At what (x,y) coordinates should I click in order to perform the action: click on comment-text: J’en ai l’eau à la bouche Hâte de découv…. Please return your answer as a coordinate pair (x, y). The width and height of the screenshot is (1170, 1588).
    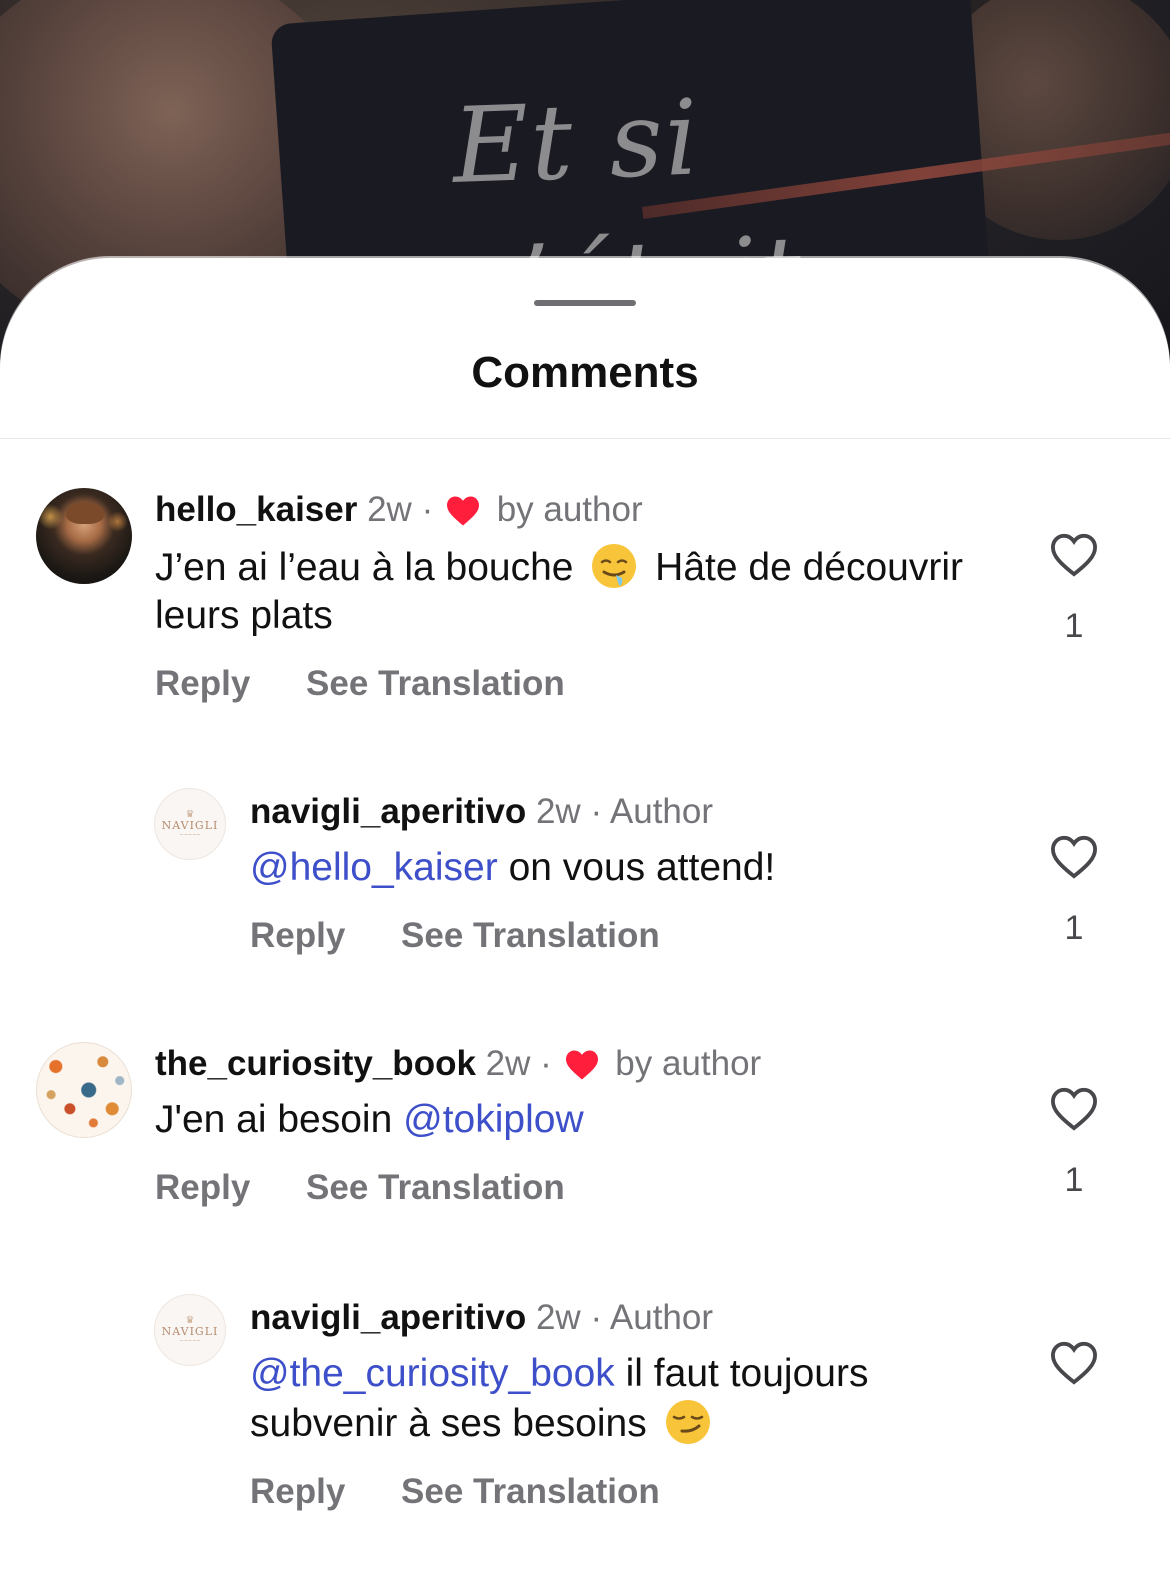
    Looking at the image, I should click on (595, 591).